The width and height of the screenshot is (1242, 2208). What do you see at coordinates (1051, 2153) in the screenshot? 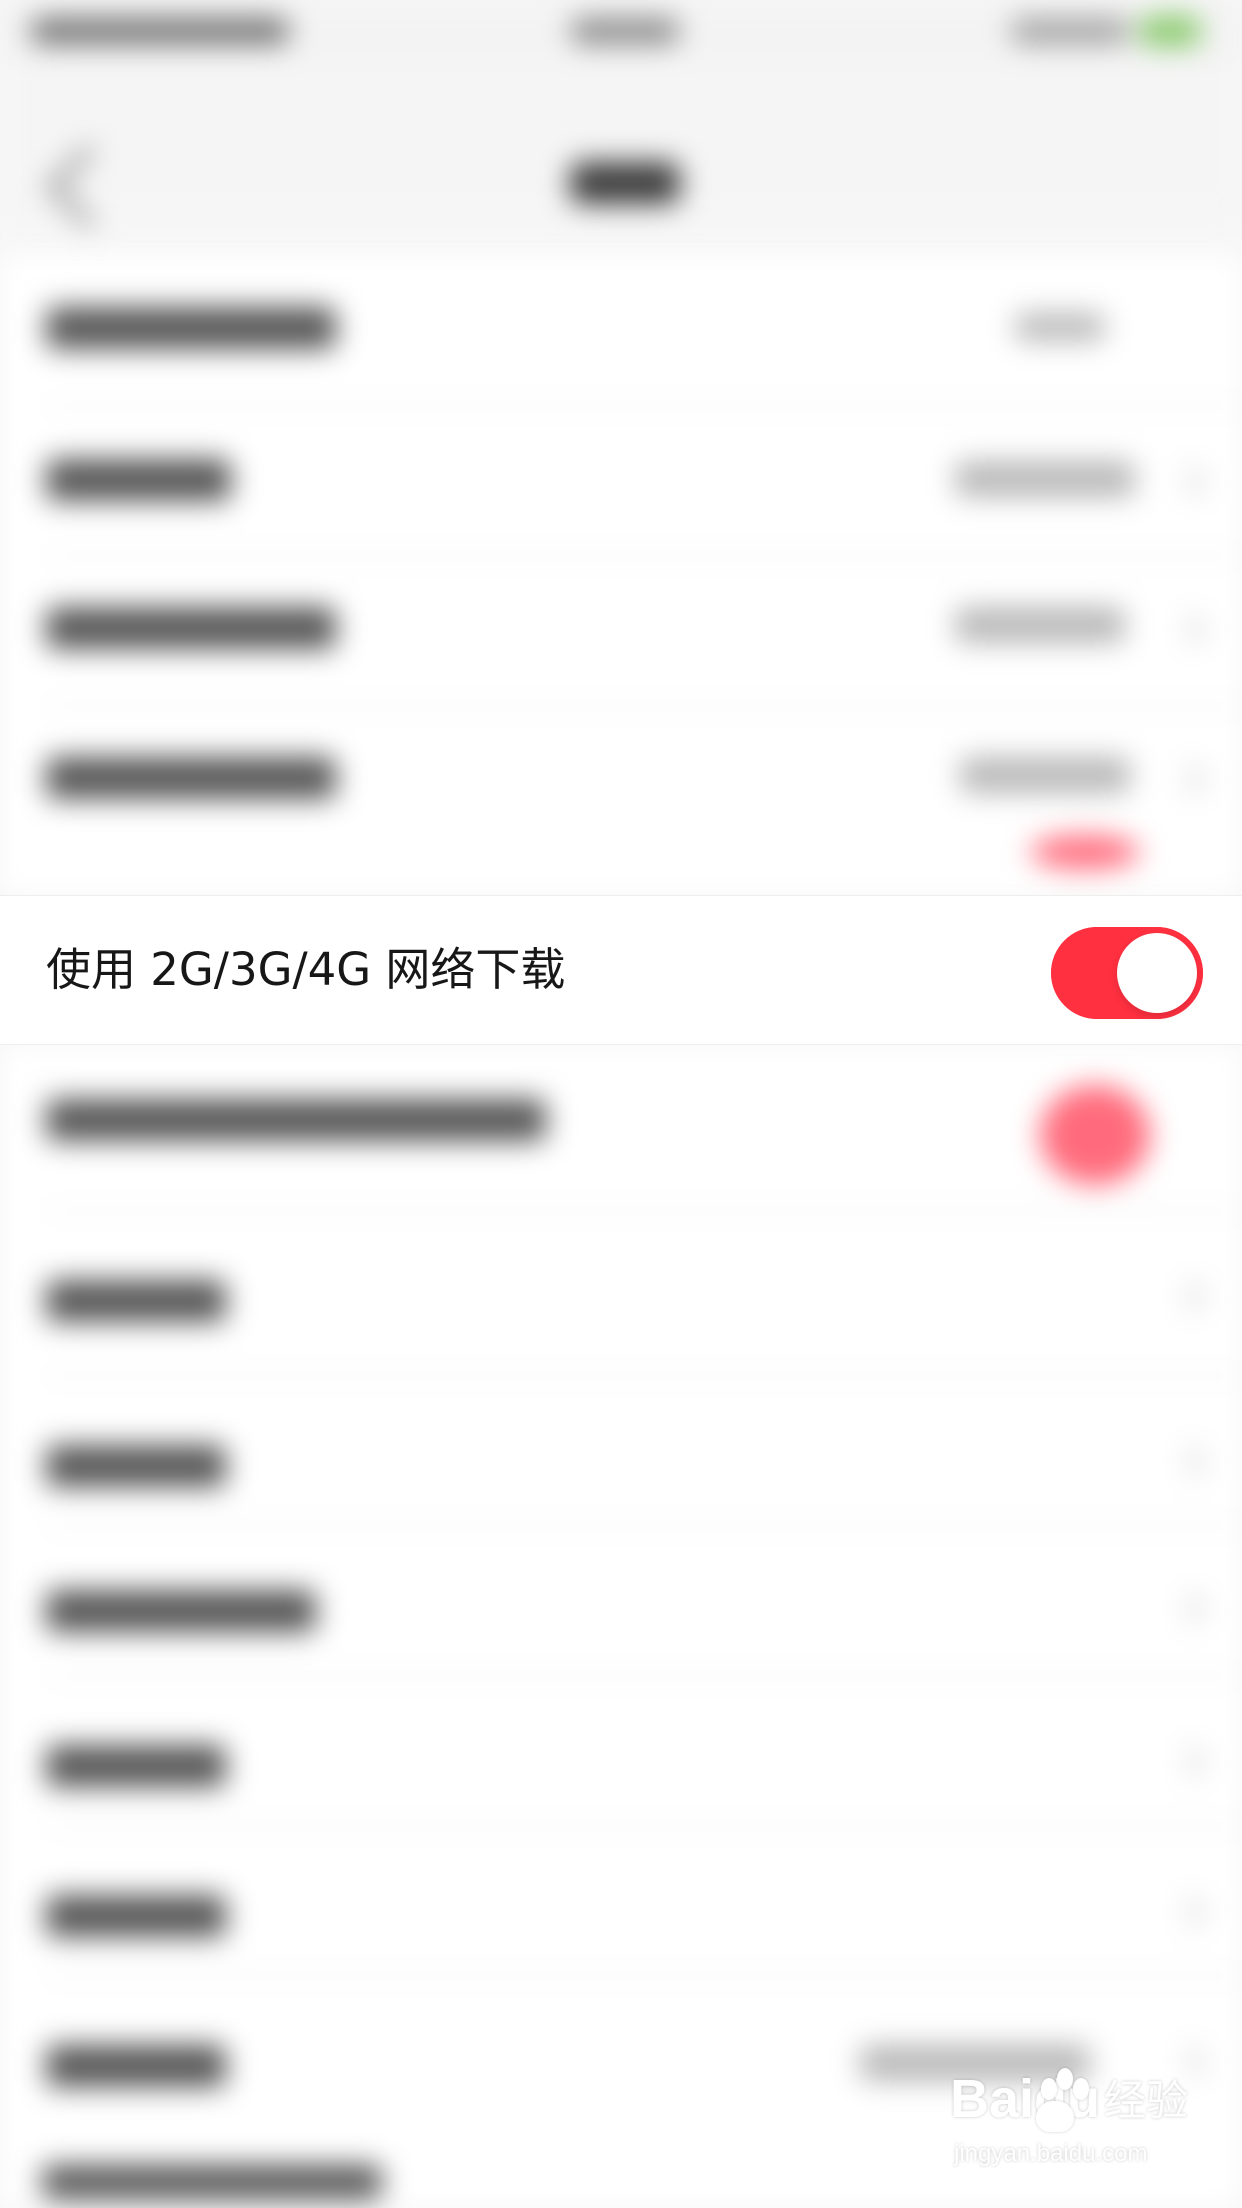
I see `watermark-domain: jingyan.baidu.com` at bounding box center [1051, 2153].